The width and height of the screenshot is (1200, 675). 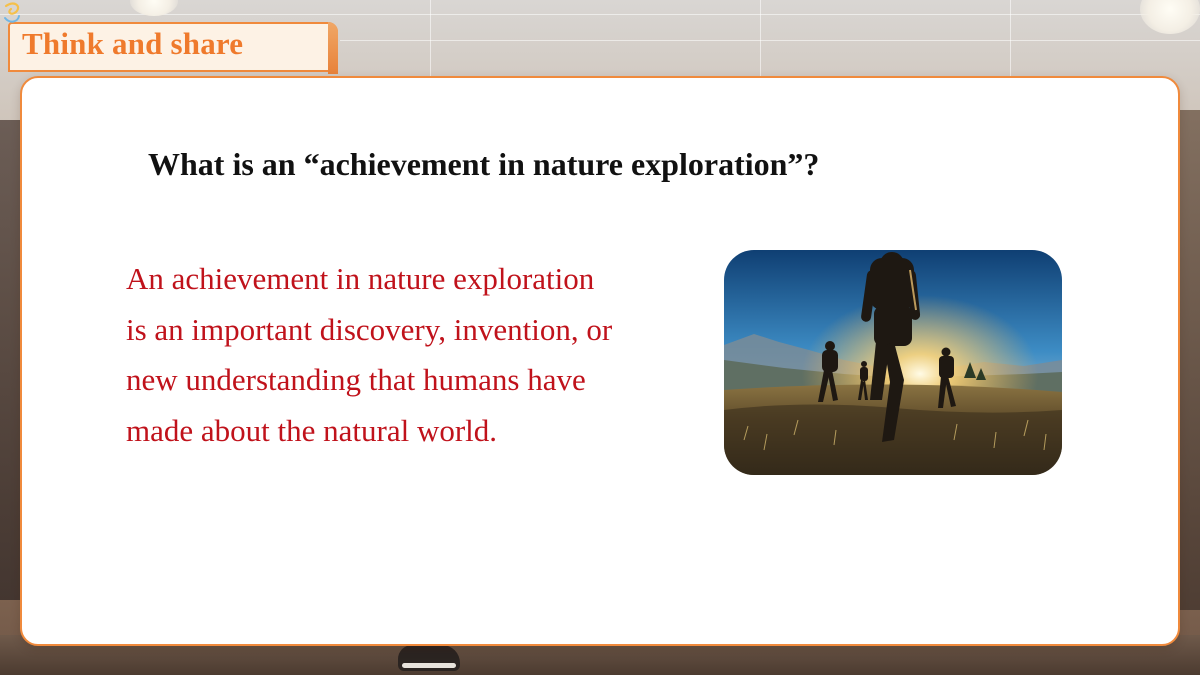 I want to click on shoe, so click(x=429, y=658).